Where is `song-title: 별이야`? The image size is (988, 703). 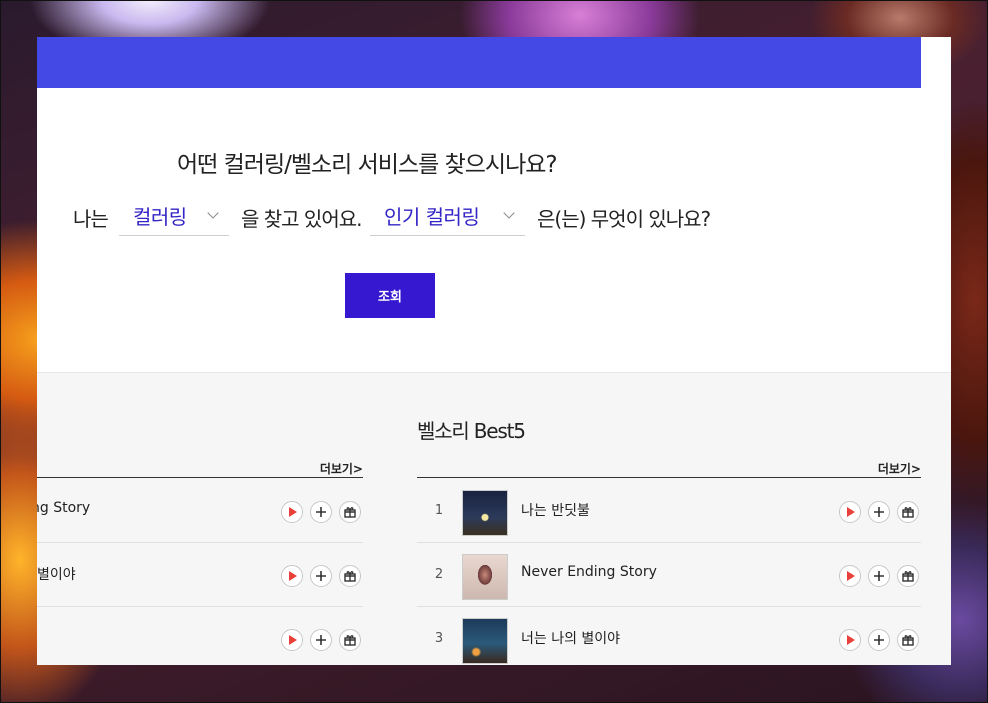 song-title: 별이야 is located at coordinates (56, 575).